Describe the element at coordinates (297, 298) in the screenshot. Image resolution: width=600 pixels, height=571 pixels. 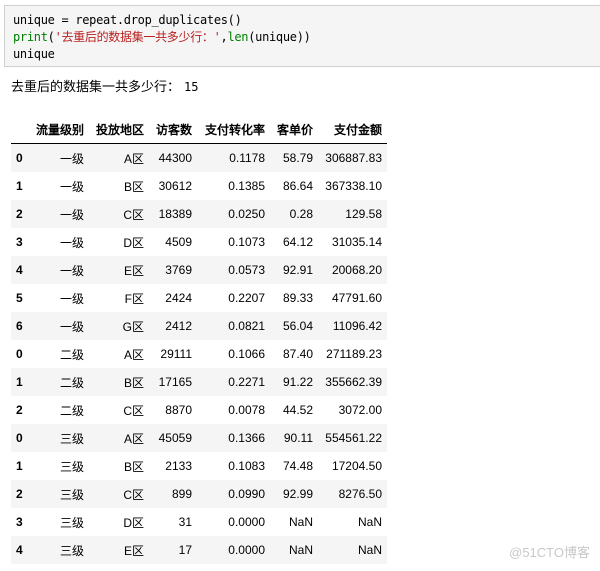
I see `cell-unit-price: 89.33` at that location.